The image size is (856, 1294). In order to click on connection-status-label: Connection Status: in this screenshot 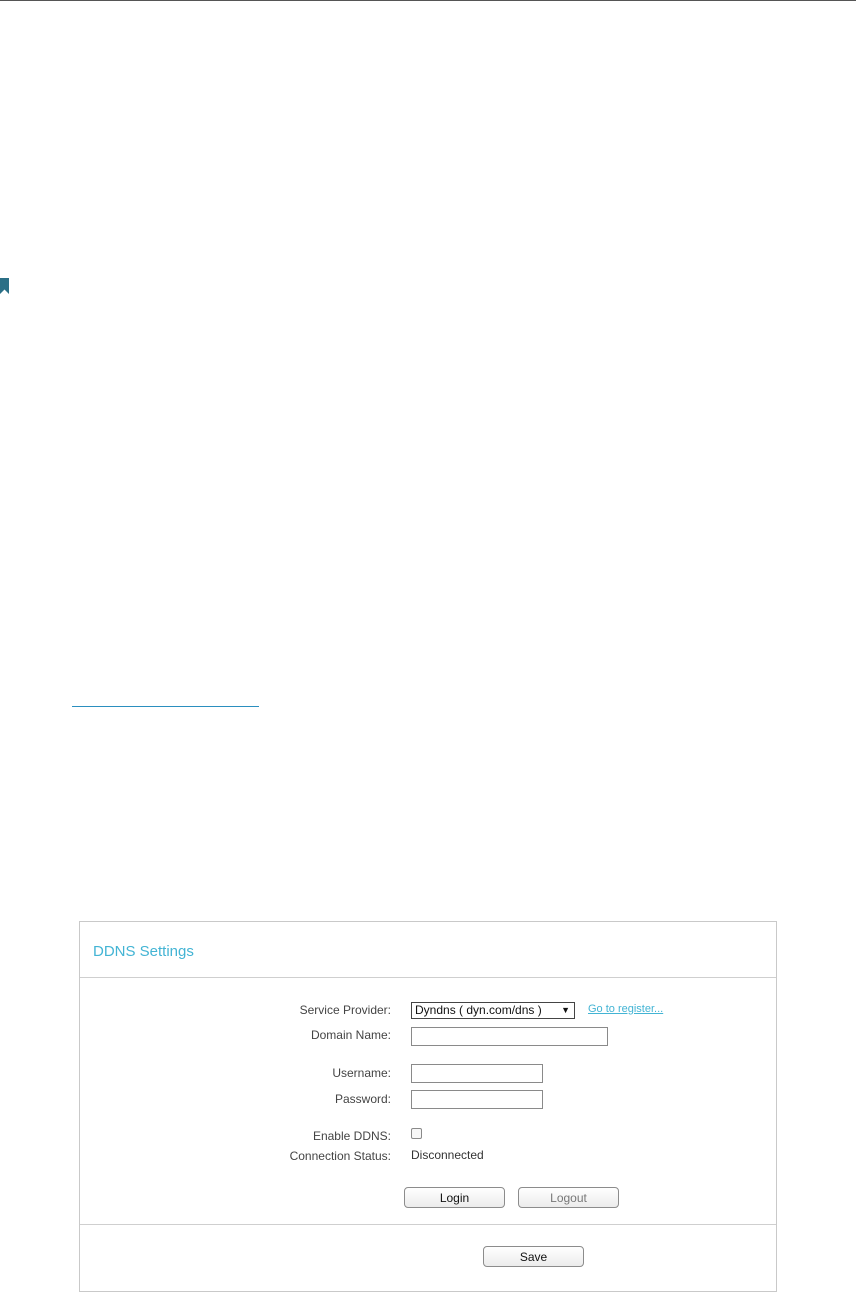, I will do `click(340, 1156)`.